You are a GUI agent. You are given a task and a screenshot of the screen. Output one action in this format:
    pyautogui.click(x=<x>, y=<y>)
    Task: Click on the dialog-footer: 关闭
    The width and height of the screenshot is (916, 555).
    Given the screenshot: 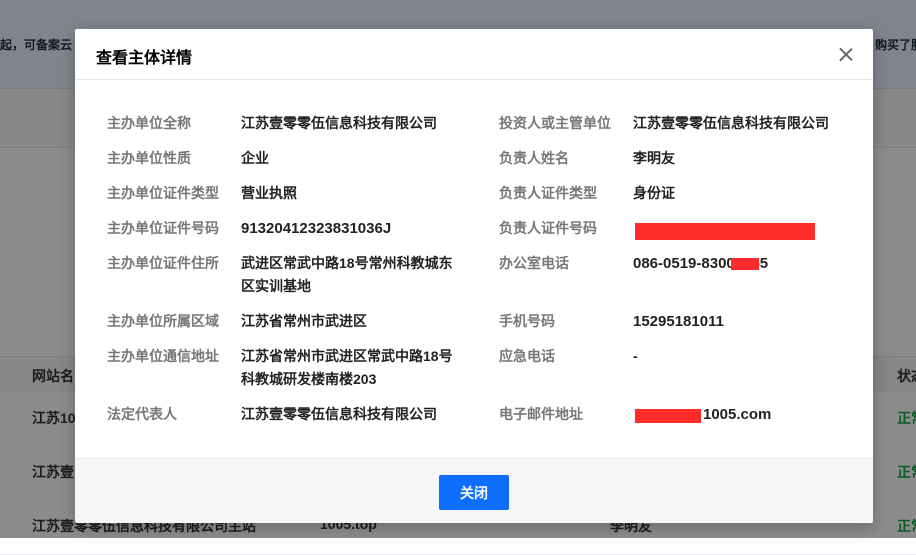 What is the action you would take?
    pyautogui.click(x=474, y=490)
    